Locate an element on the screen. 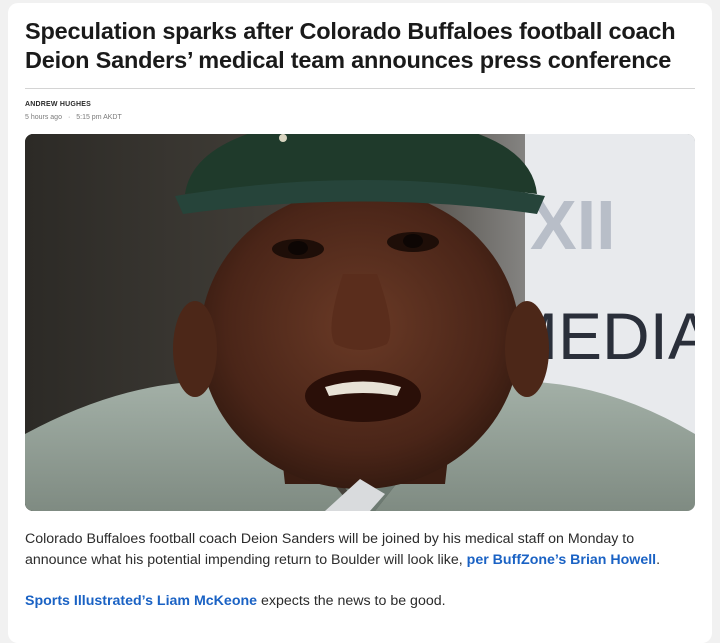  publish-time: 5:15 pm AKDT is located at coordinates (99, 117).